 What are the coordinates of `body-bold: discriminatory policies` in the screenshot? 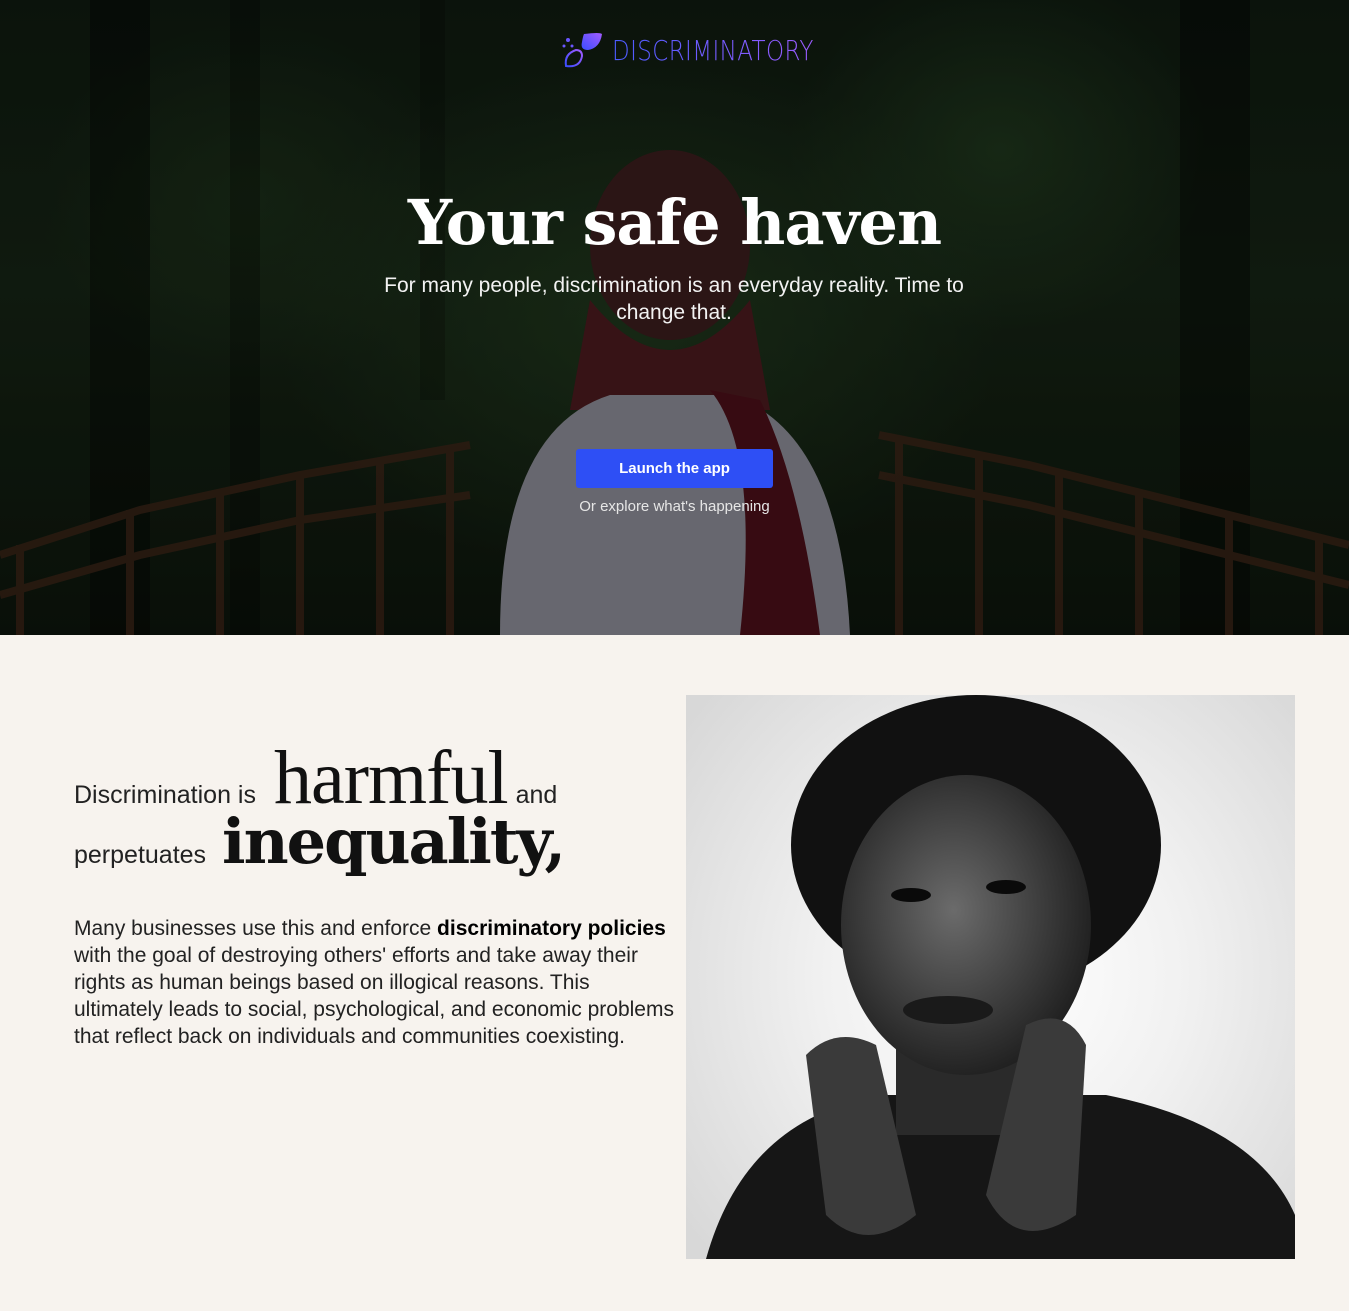 It's located at (551, 928).